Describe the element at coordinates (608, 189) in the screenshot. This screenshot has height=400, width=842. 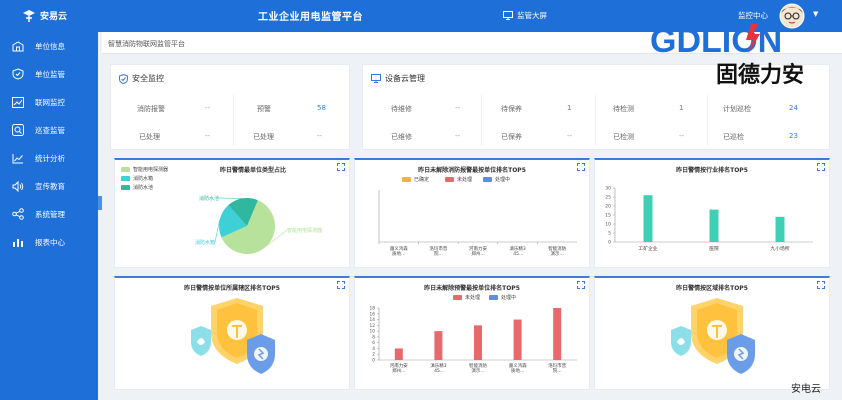
I see `y-tick-label: 30` at that location.